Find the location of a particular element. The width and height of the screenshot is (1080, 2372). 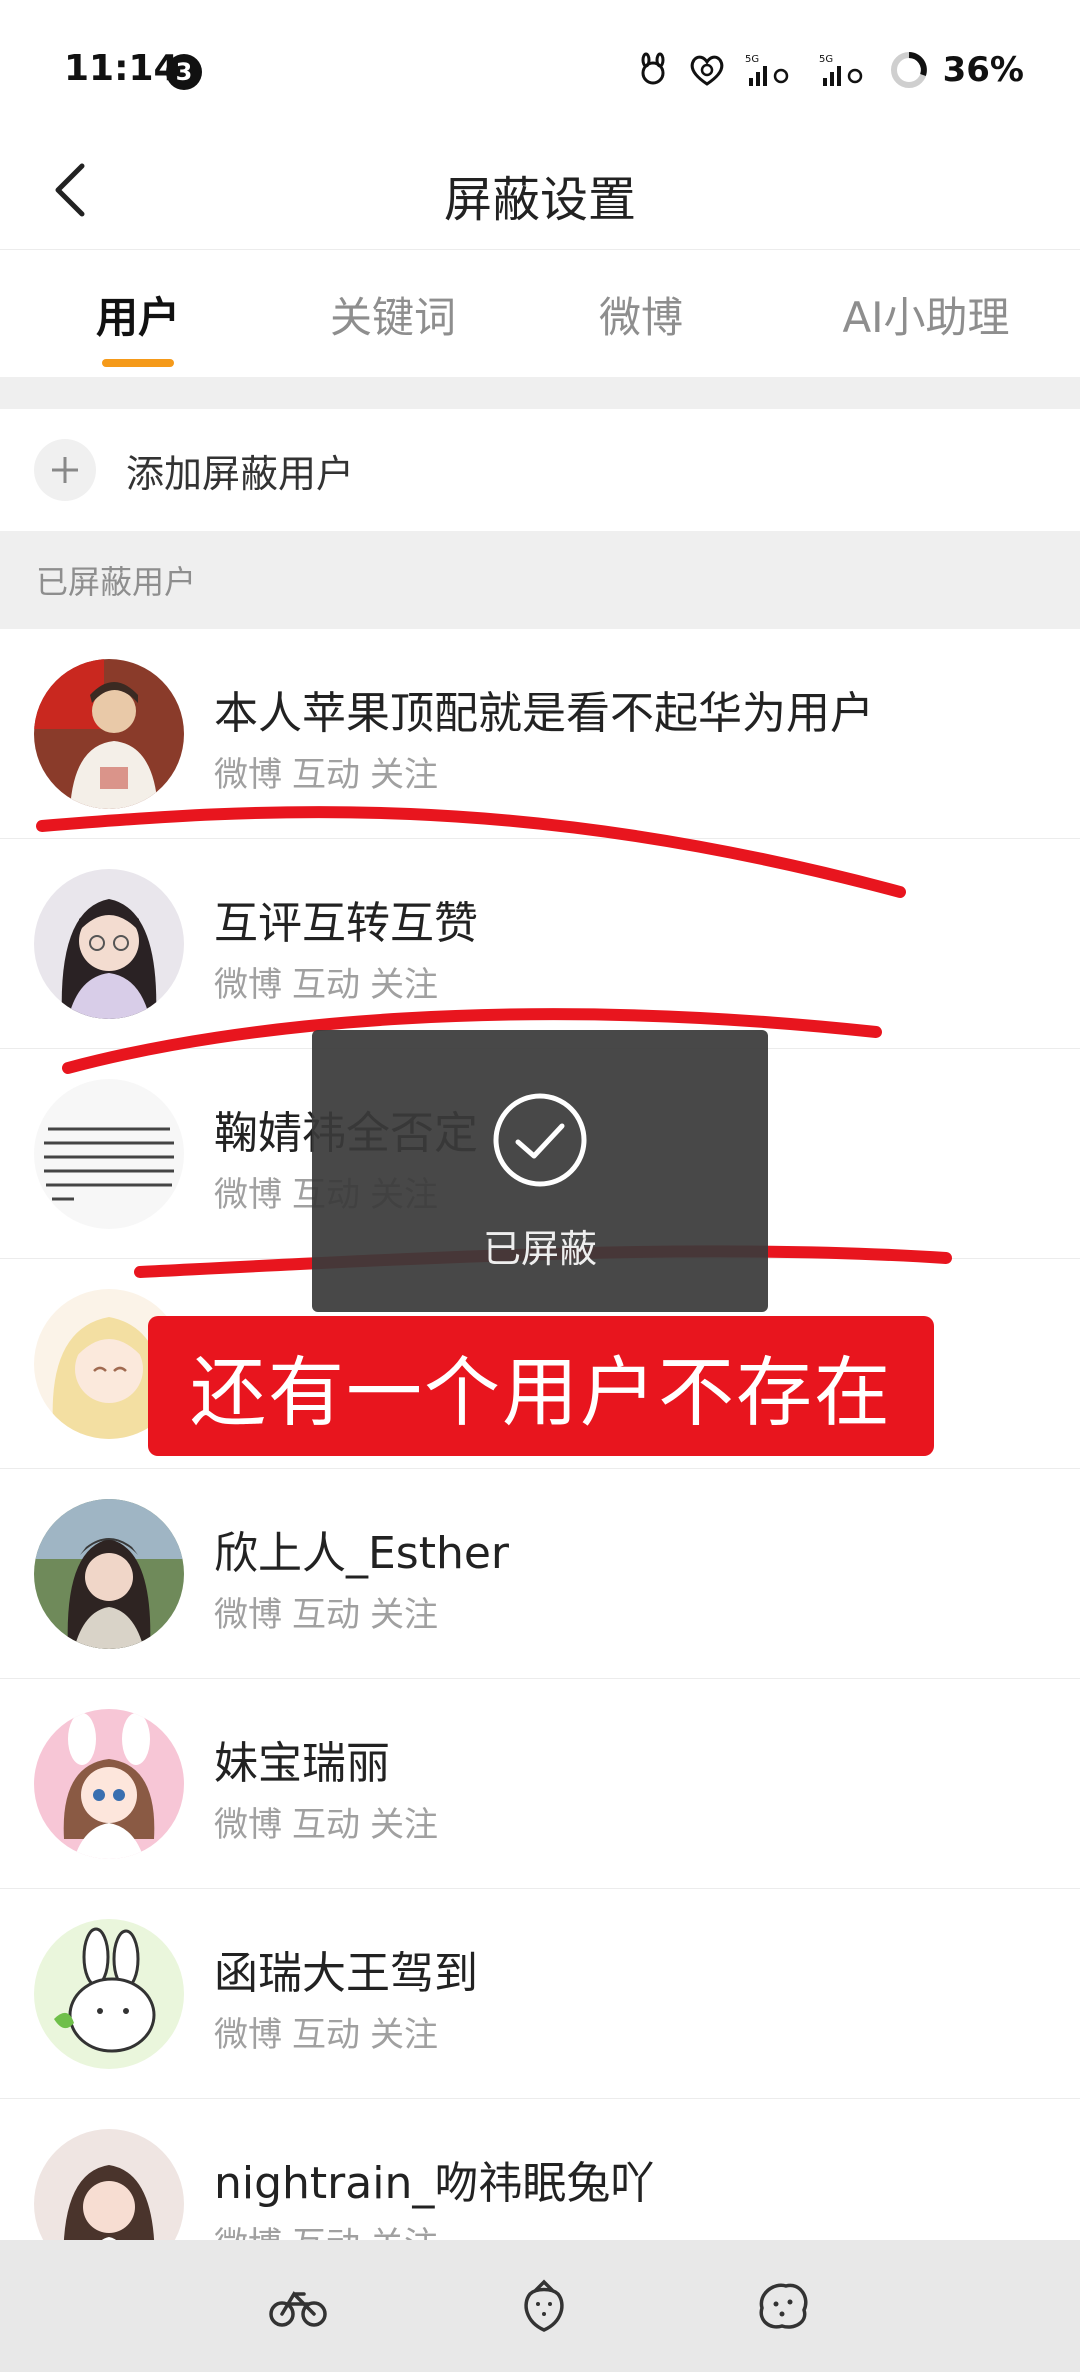

status-icons: 5G 5G 36% is located at coordinates (828, 70).